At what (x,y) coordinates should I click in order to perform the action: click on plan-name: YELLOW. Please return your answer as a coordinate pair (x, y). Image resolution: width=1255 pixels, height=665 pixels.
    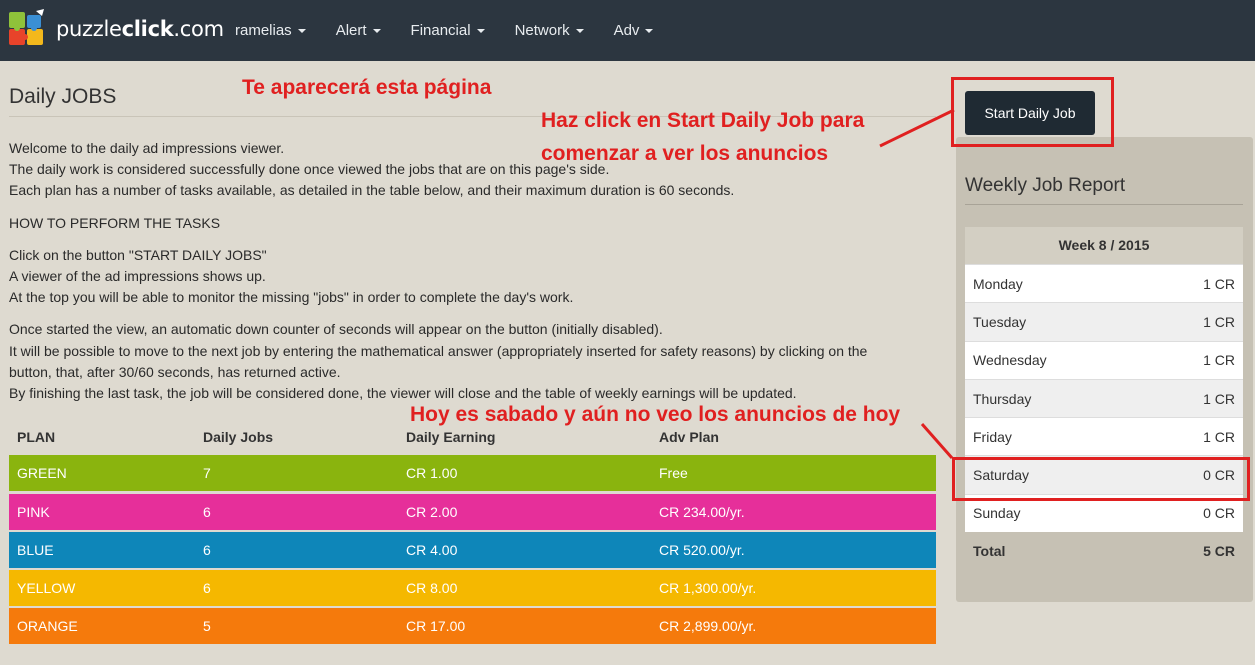
    Looking at the image, I should click on (46, 588).